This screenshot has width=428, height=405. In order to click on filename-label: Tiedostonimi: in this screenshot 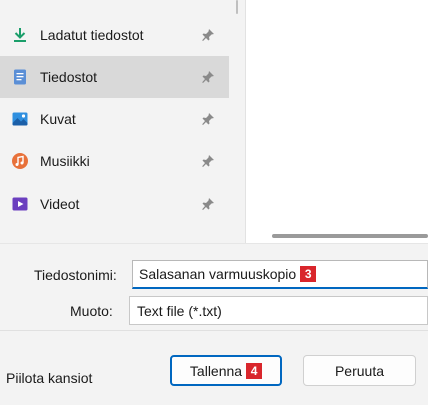, I will do `click(75, 275)`.